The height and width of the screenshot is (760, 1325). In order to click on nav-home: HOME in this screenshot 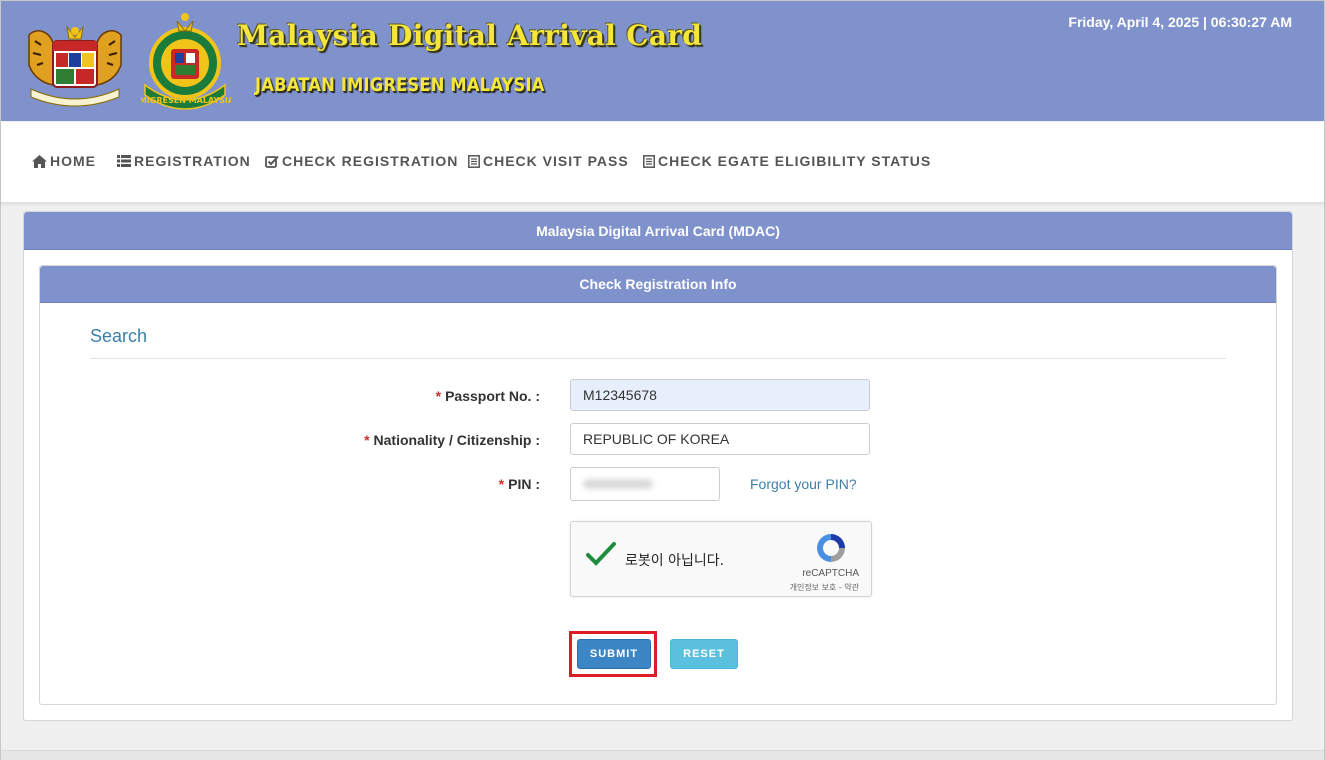, I will do `click(64, 161)`.